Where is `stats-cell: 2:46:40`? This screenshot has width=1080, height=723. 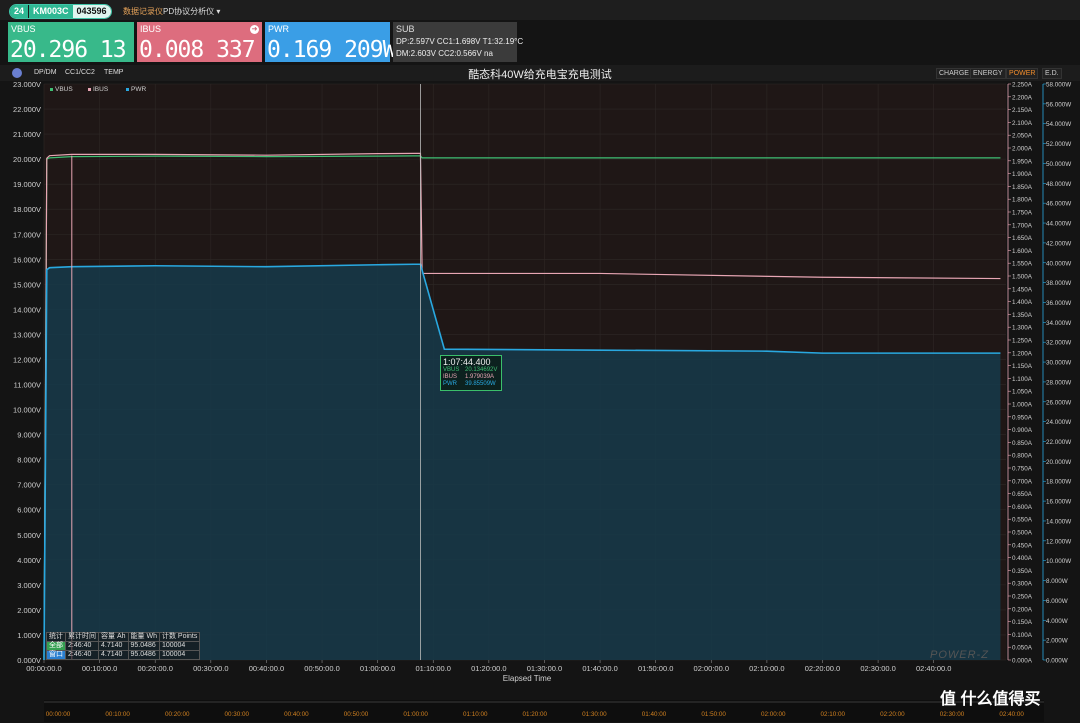 stats-cell: 2:46:40 is located at coordinates (82, 646).